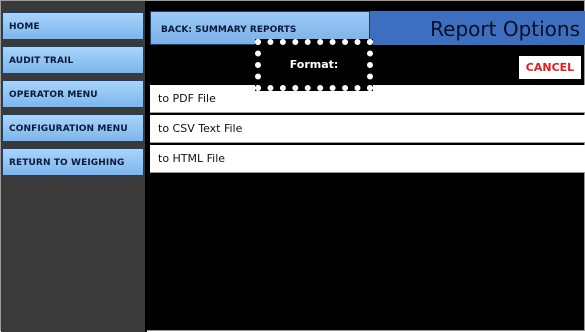 Image resolution: width=585 pixels, height=332 pixels. Describe the element at coordinates (314, 65) in the screenshot. I see `format-label: Format:` at that location.